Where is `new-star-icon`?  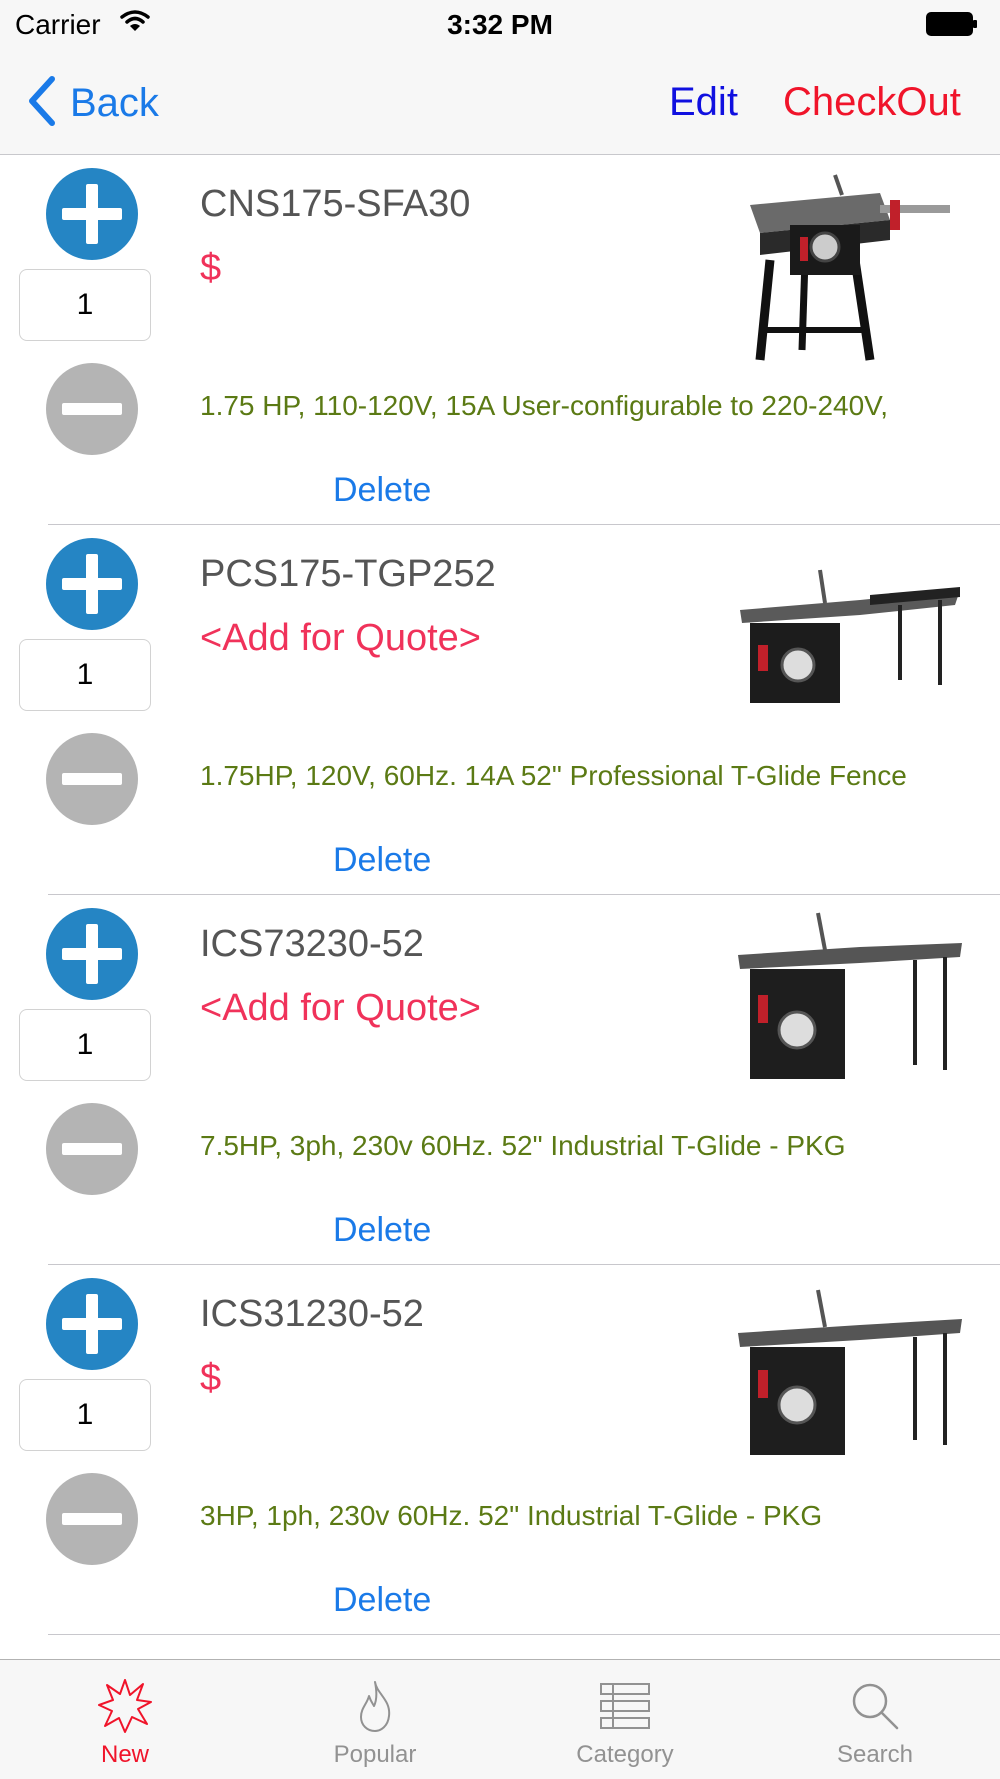 new-star-icon is located at coordinates (125, 1706).